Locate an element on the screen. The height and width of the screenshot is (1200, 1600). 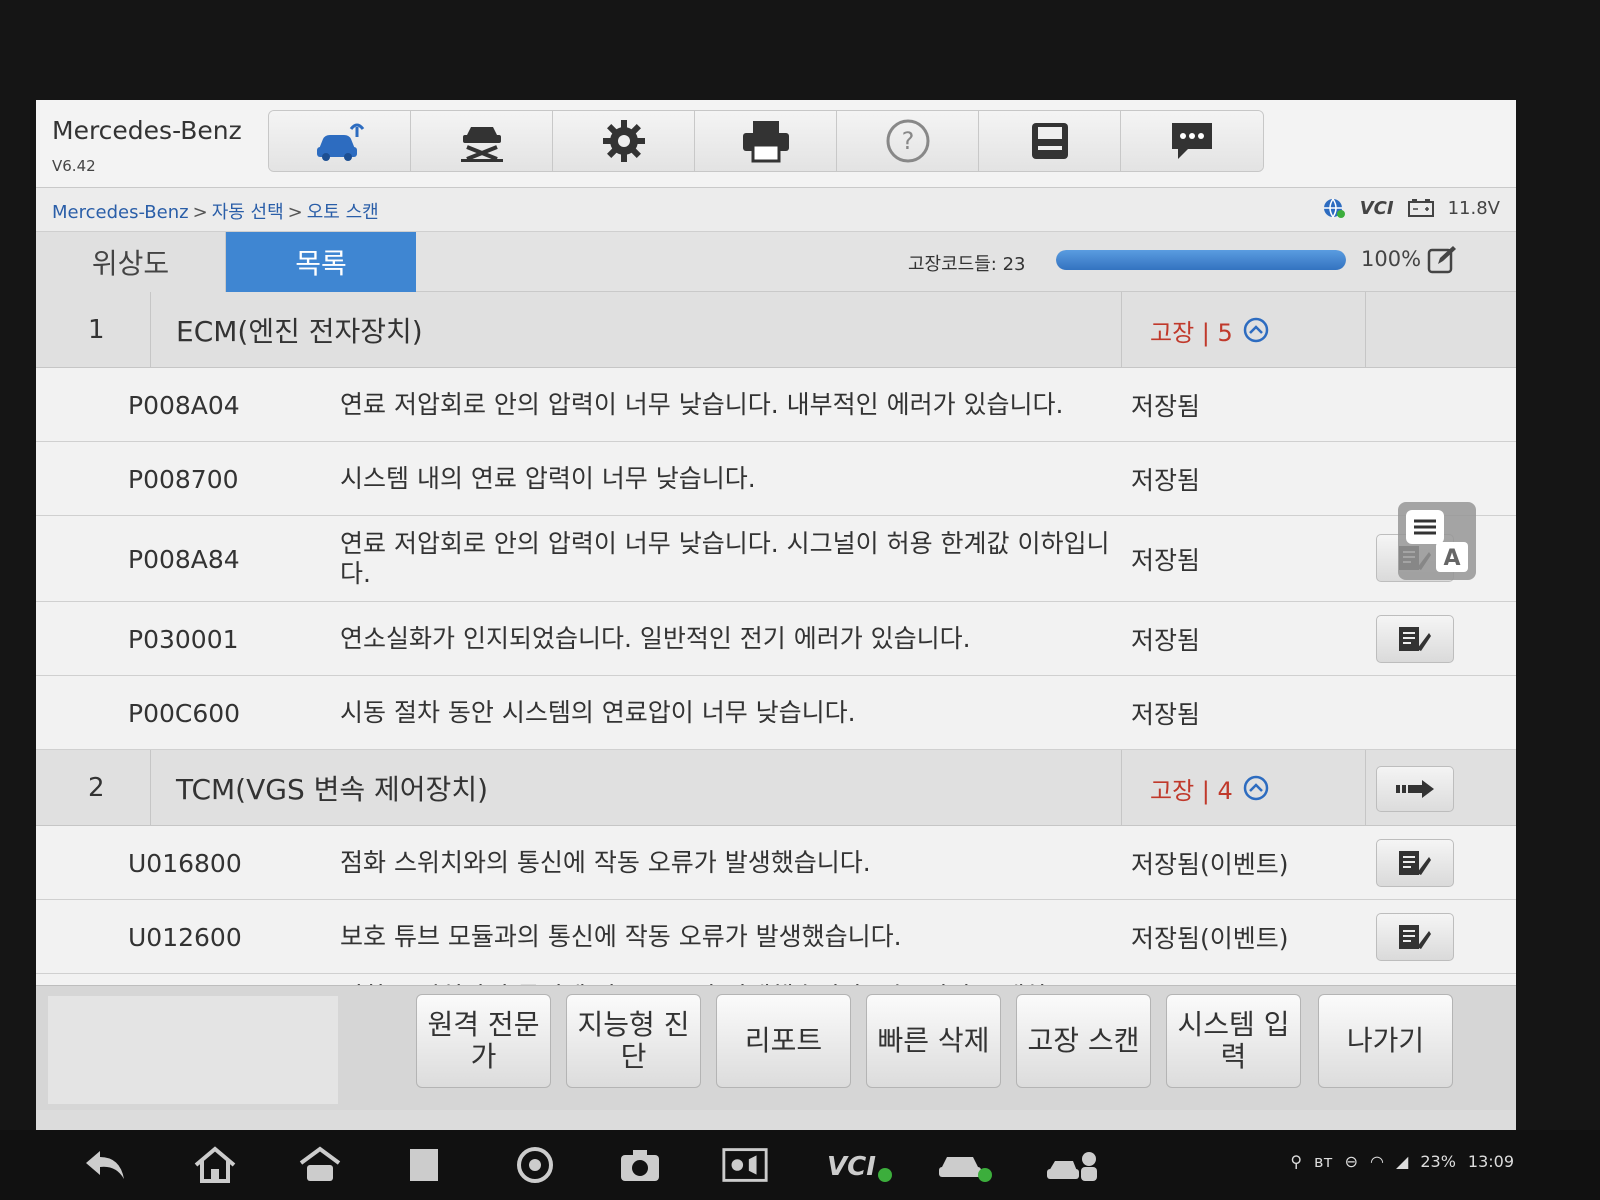
print-button is located at coordinates (766, 141).